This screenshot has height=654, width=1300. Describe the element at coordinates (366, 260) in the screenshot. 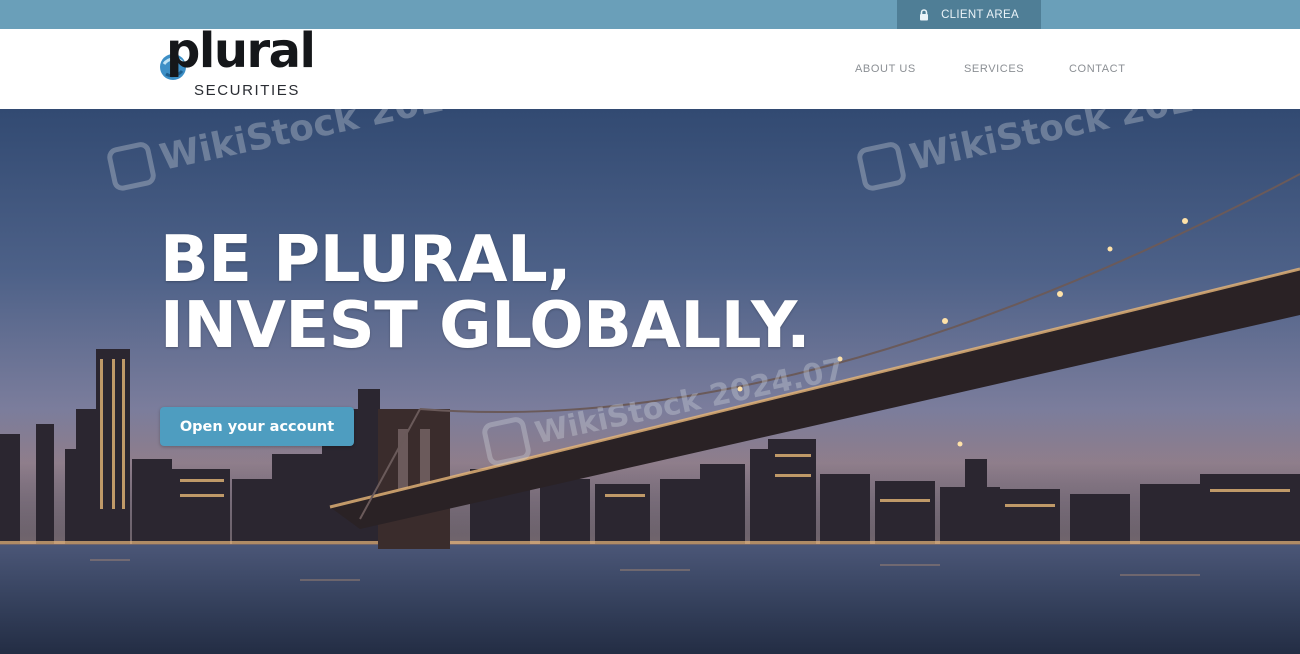

I see `hero-headline-line-1: BE PLURAL,` at that location.